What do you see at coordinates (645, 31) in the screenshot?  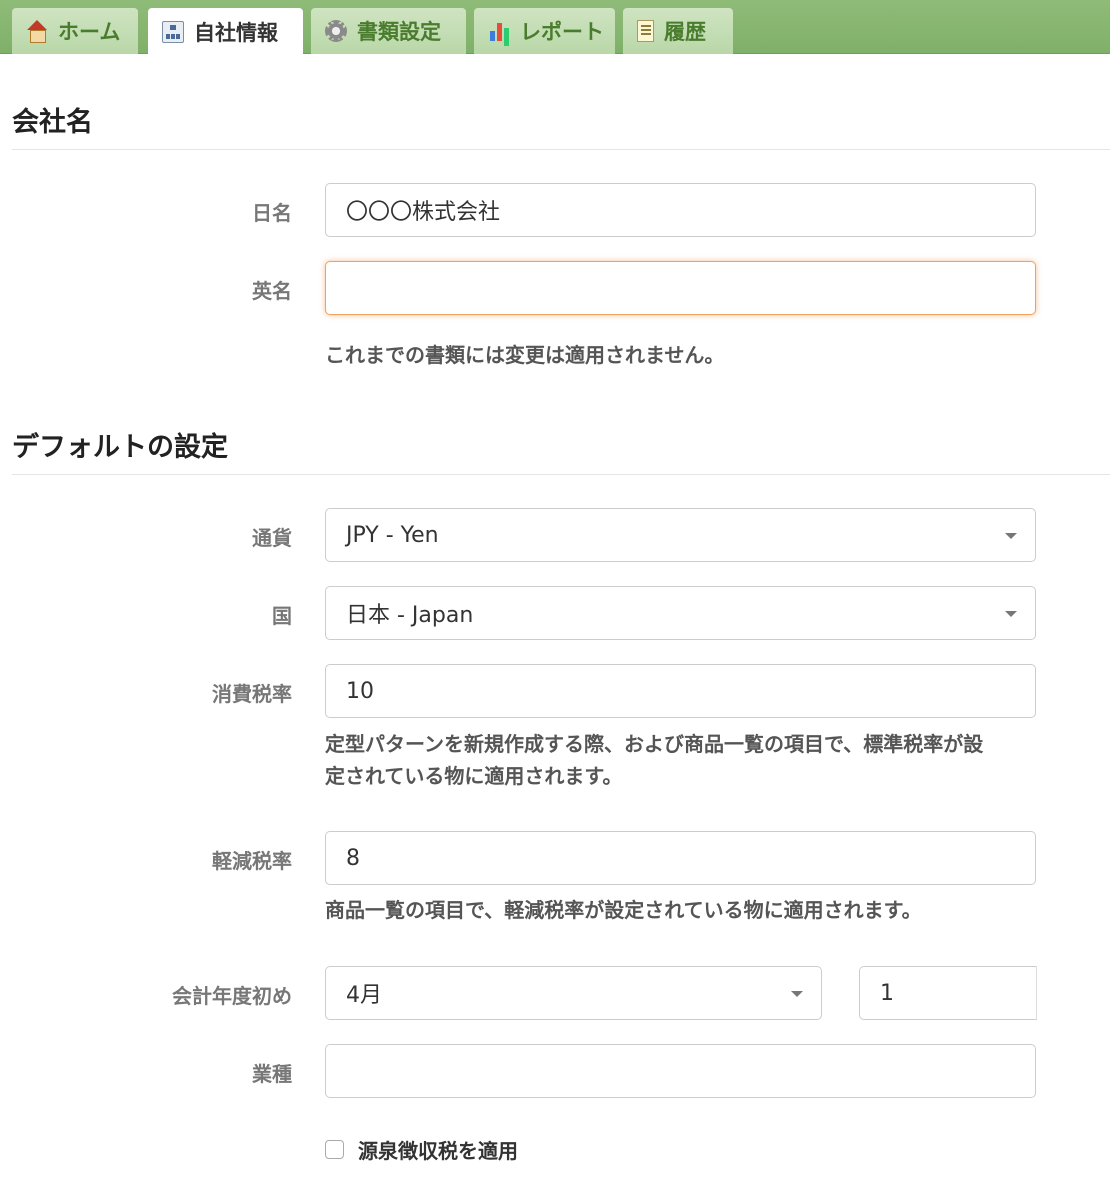 I see `document-icon` at bounding box center [645, 31].